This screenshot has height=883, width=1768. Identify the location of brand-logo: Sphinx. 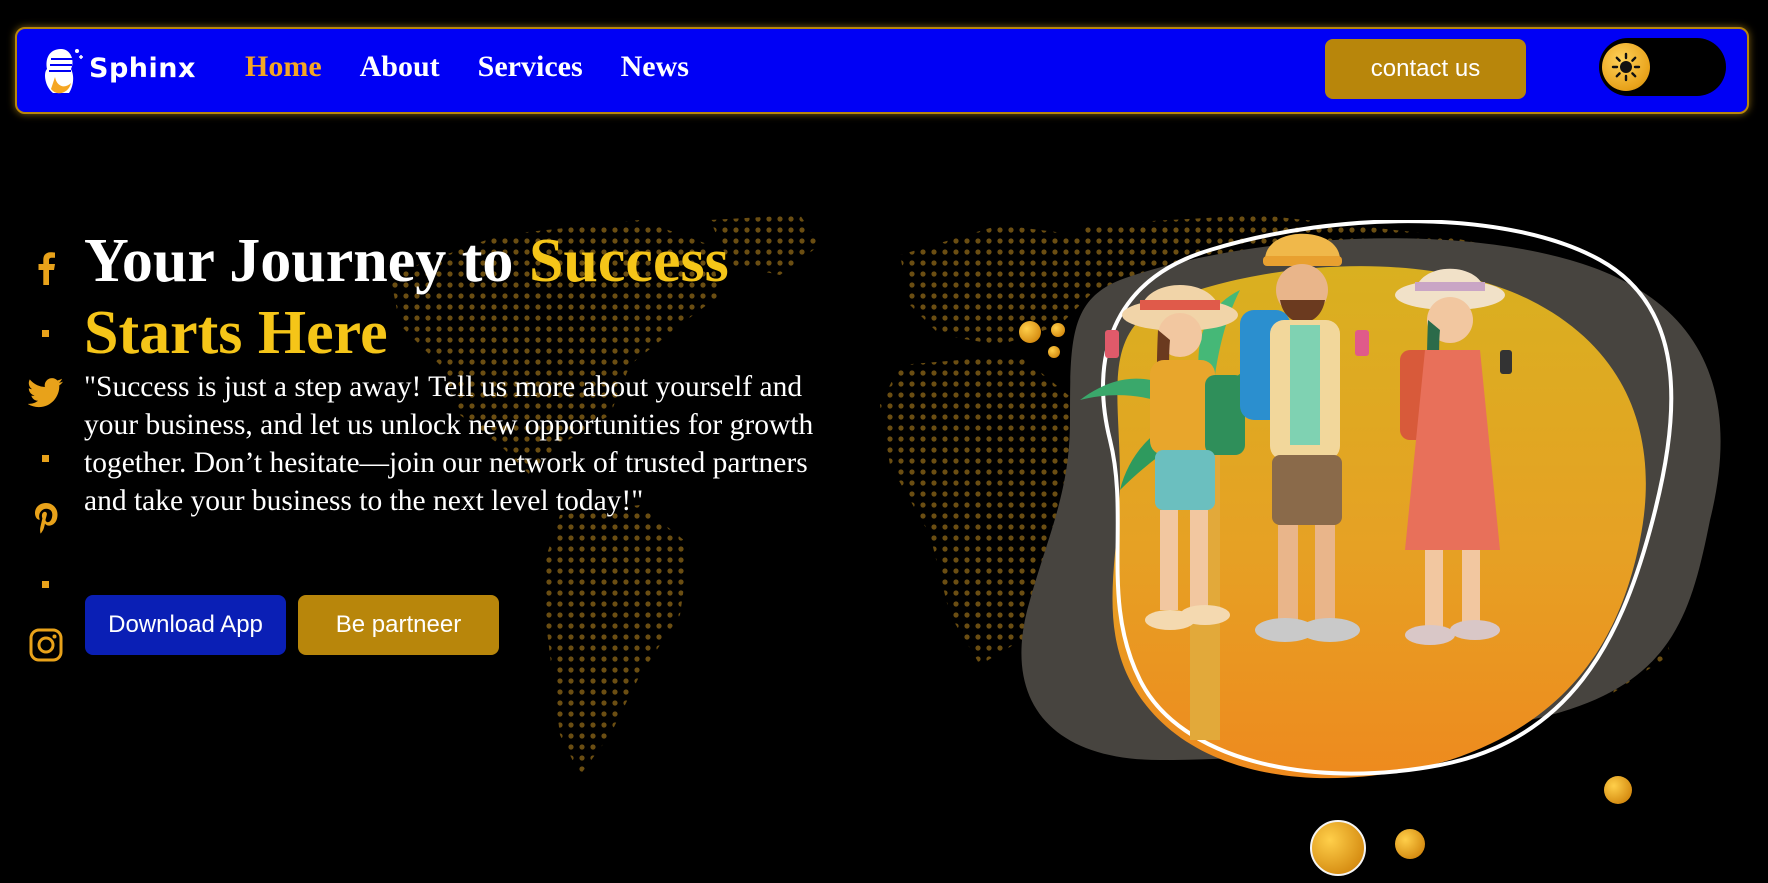
(124, 71).